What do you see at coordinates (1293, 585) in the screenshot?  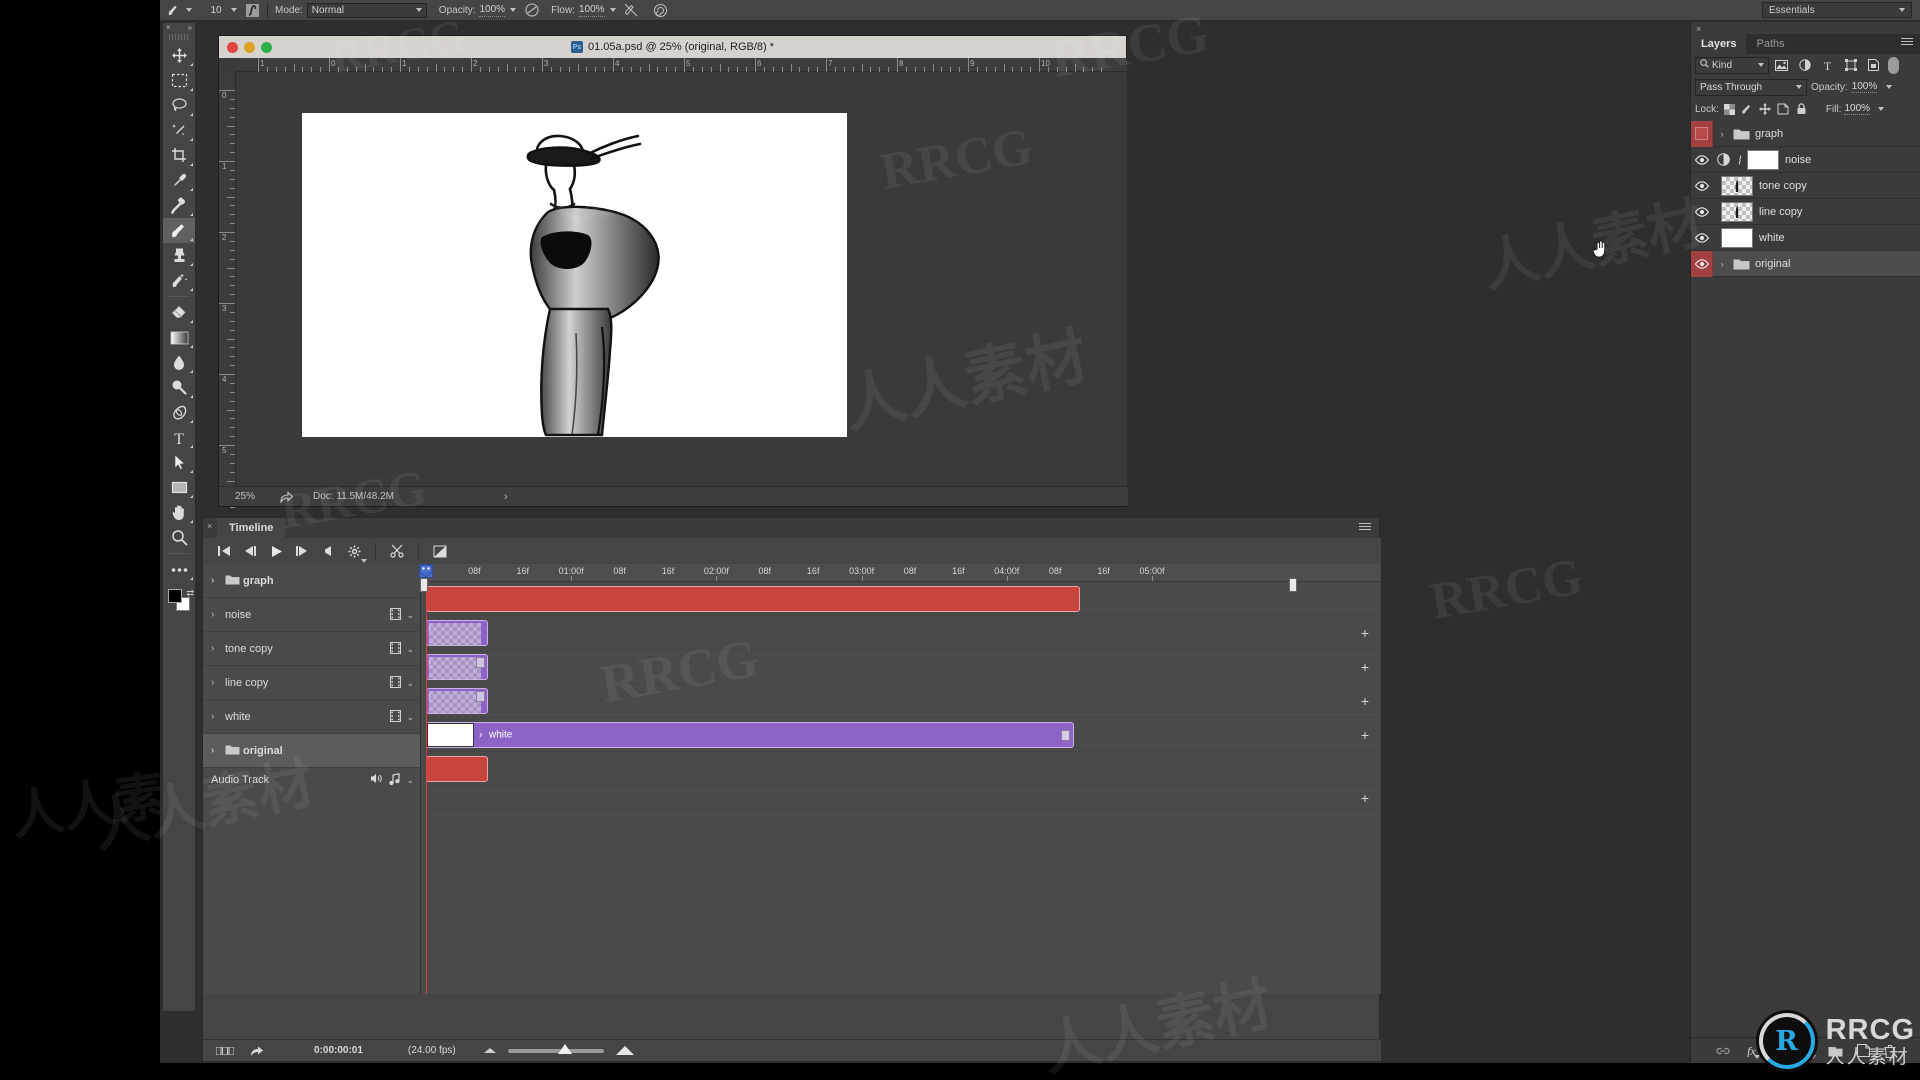 I see `work-area-end-handle` at bounding box center [1293, 585].